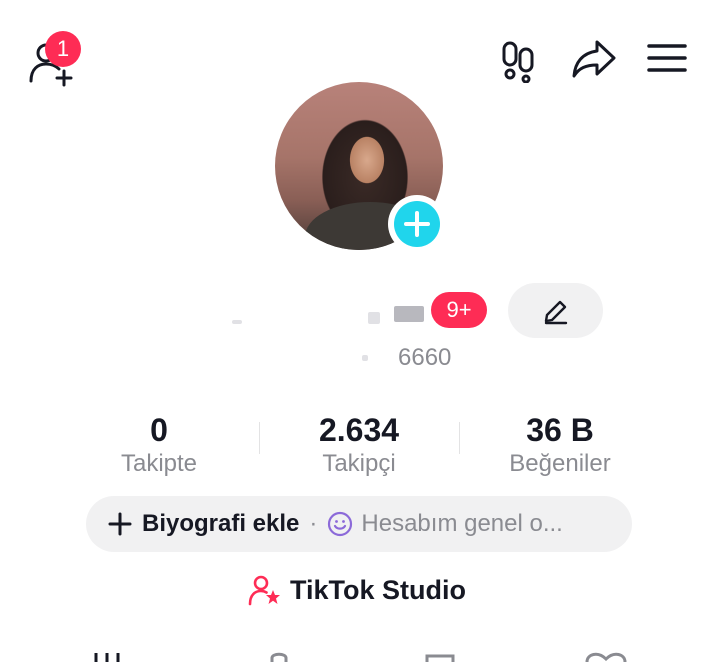 The width and height of the screenshot is (719, 662). I want to click on profile-handle: 6660, so click(425, 357).